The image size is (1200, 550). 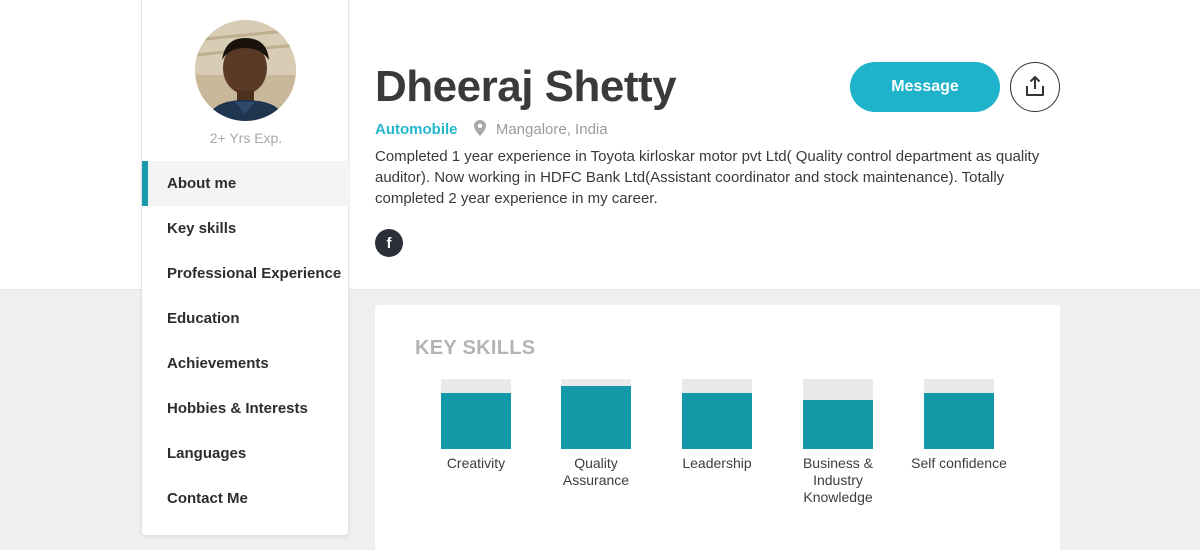 I want to click on skill-label: Creativity, so click(x=476, y=463).